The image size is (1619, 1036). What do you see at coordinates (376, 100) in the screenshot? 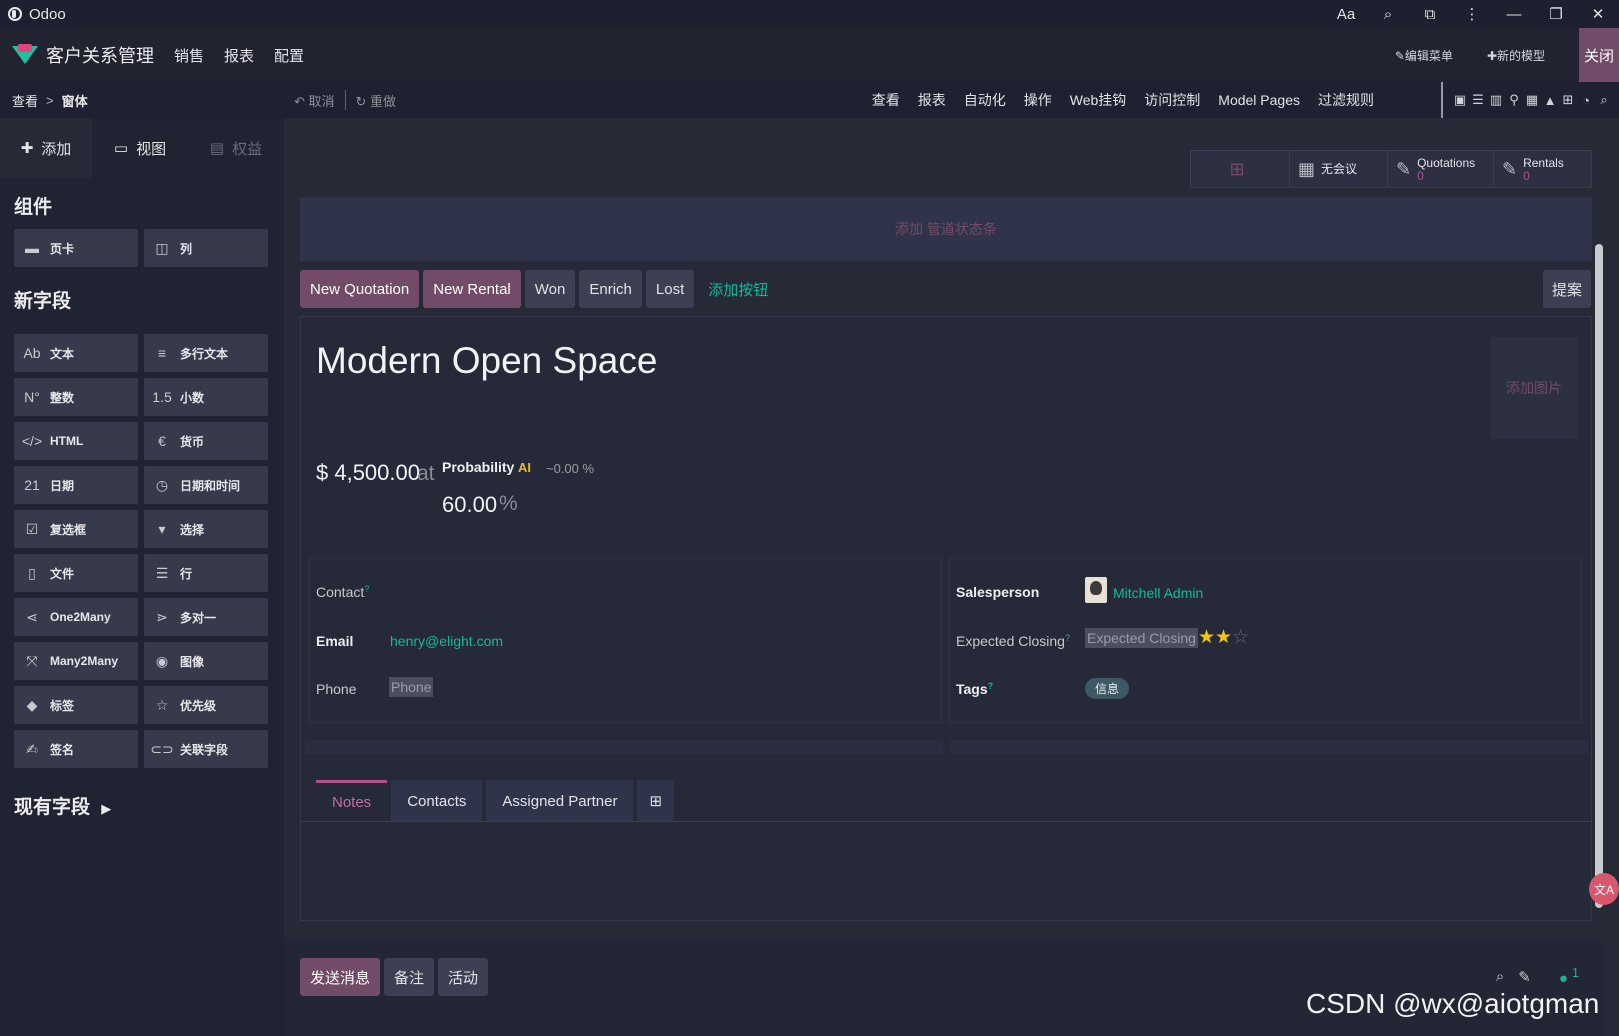
I see `redo-button: ↻ 重做` at bounding box center [376, 100].